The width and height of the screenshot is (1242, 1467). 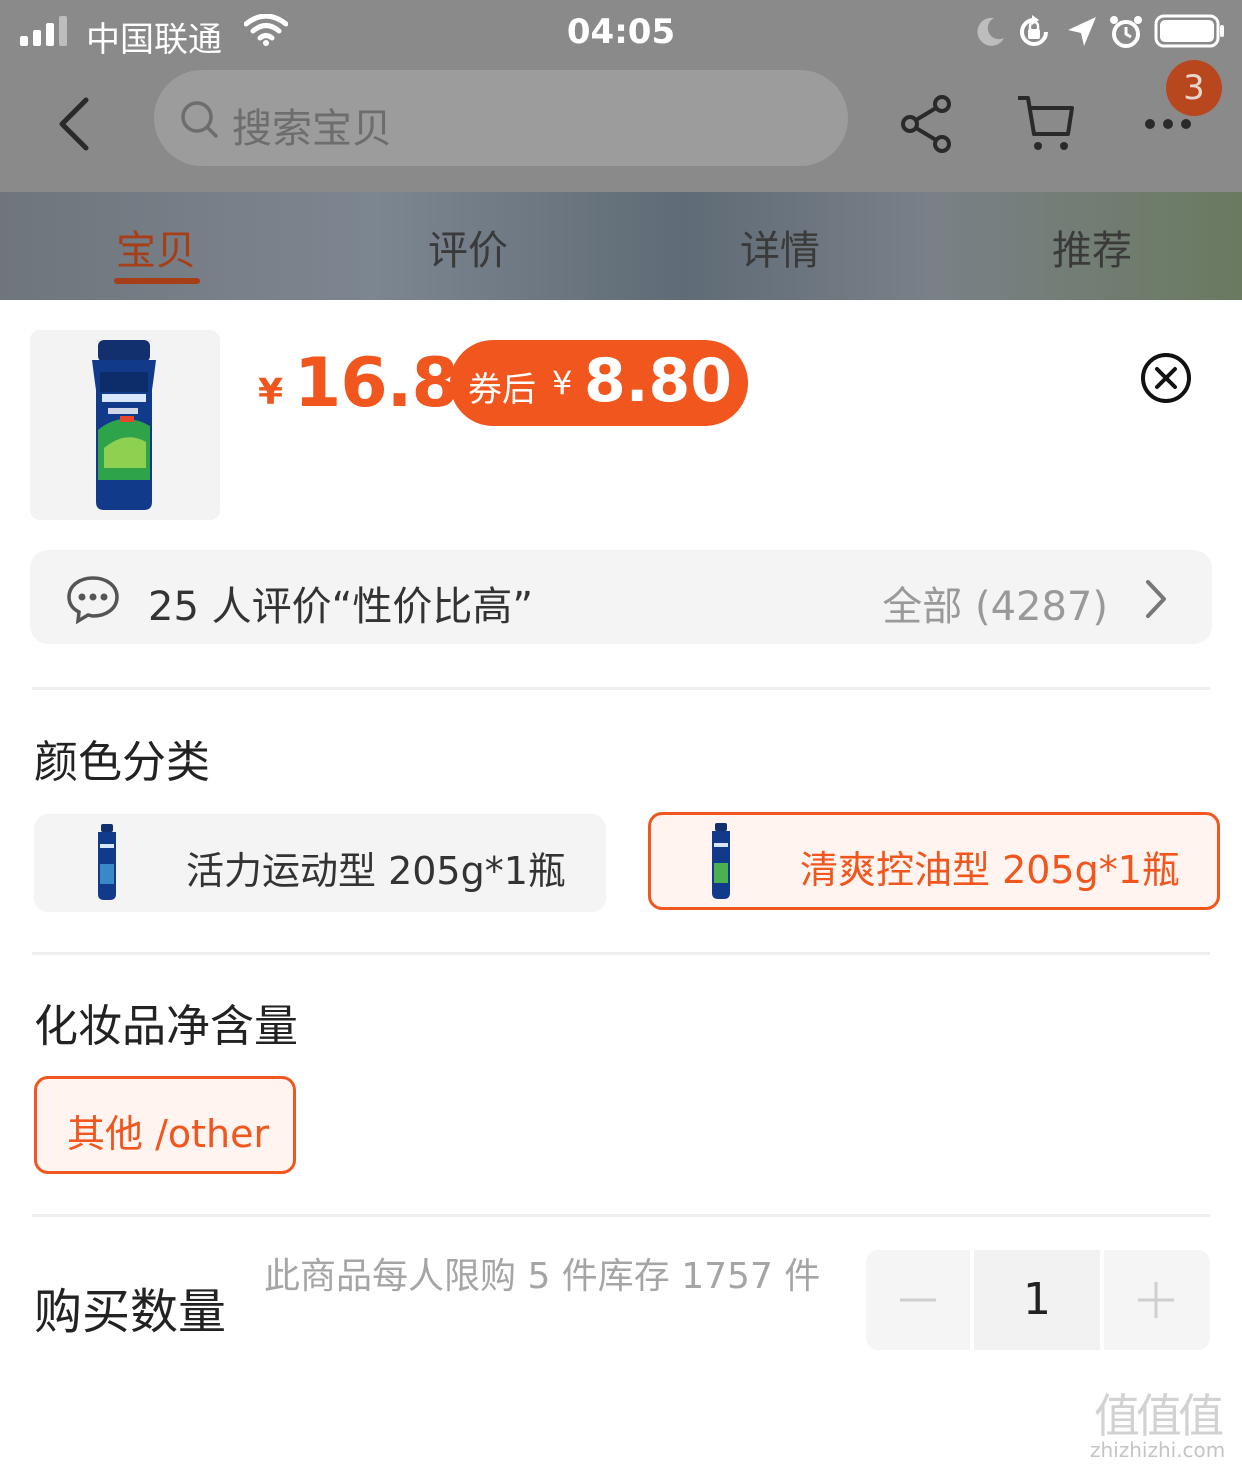 I want to click on size-option-other: 其他 /other, so click(x=165, y=1125).